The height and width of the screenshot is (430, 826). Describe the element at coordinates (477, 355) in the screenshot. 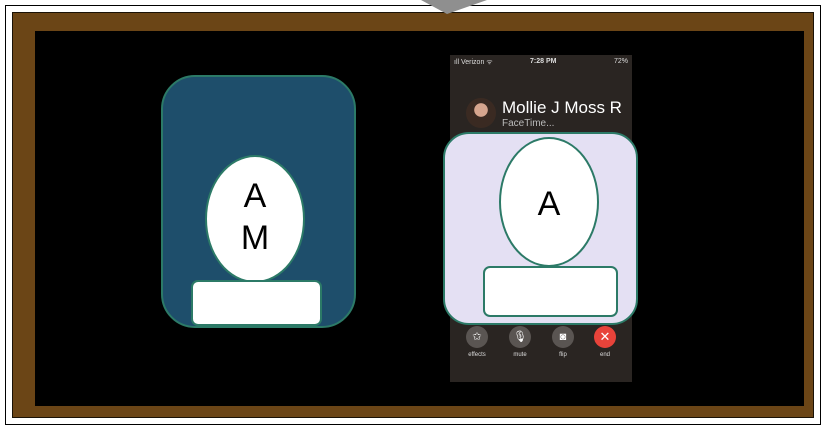

I see `effects-label: effects` at that location.